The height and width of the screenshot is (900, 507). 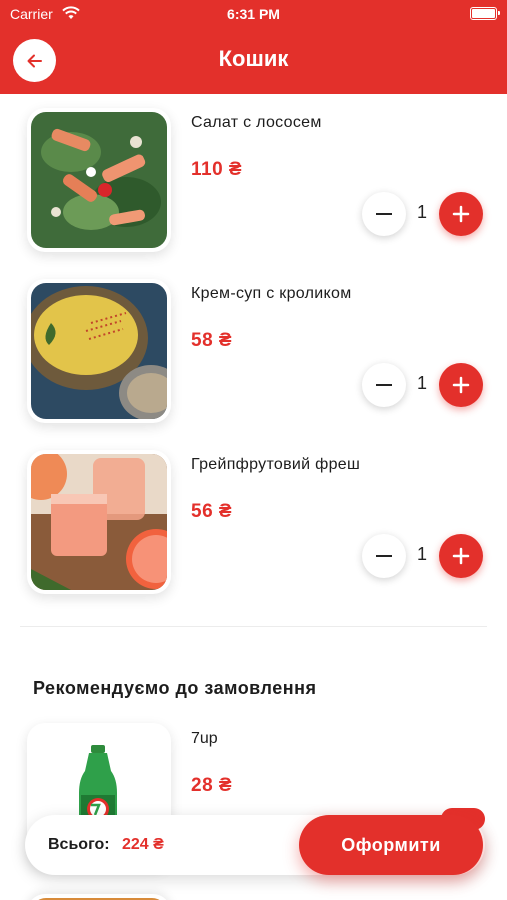 I want to click on item-price: 56 ₴, so click(x=212, y=511).